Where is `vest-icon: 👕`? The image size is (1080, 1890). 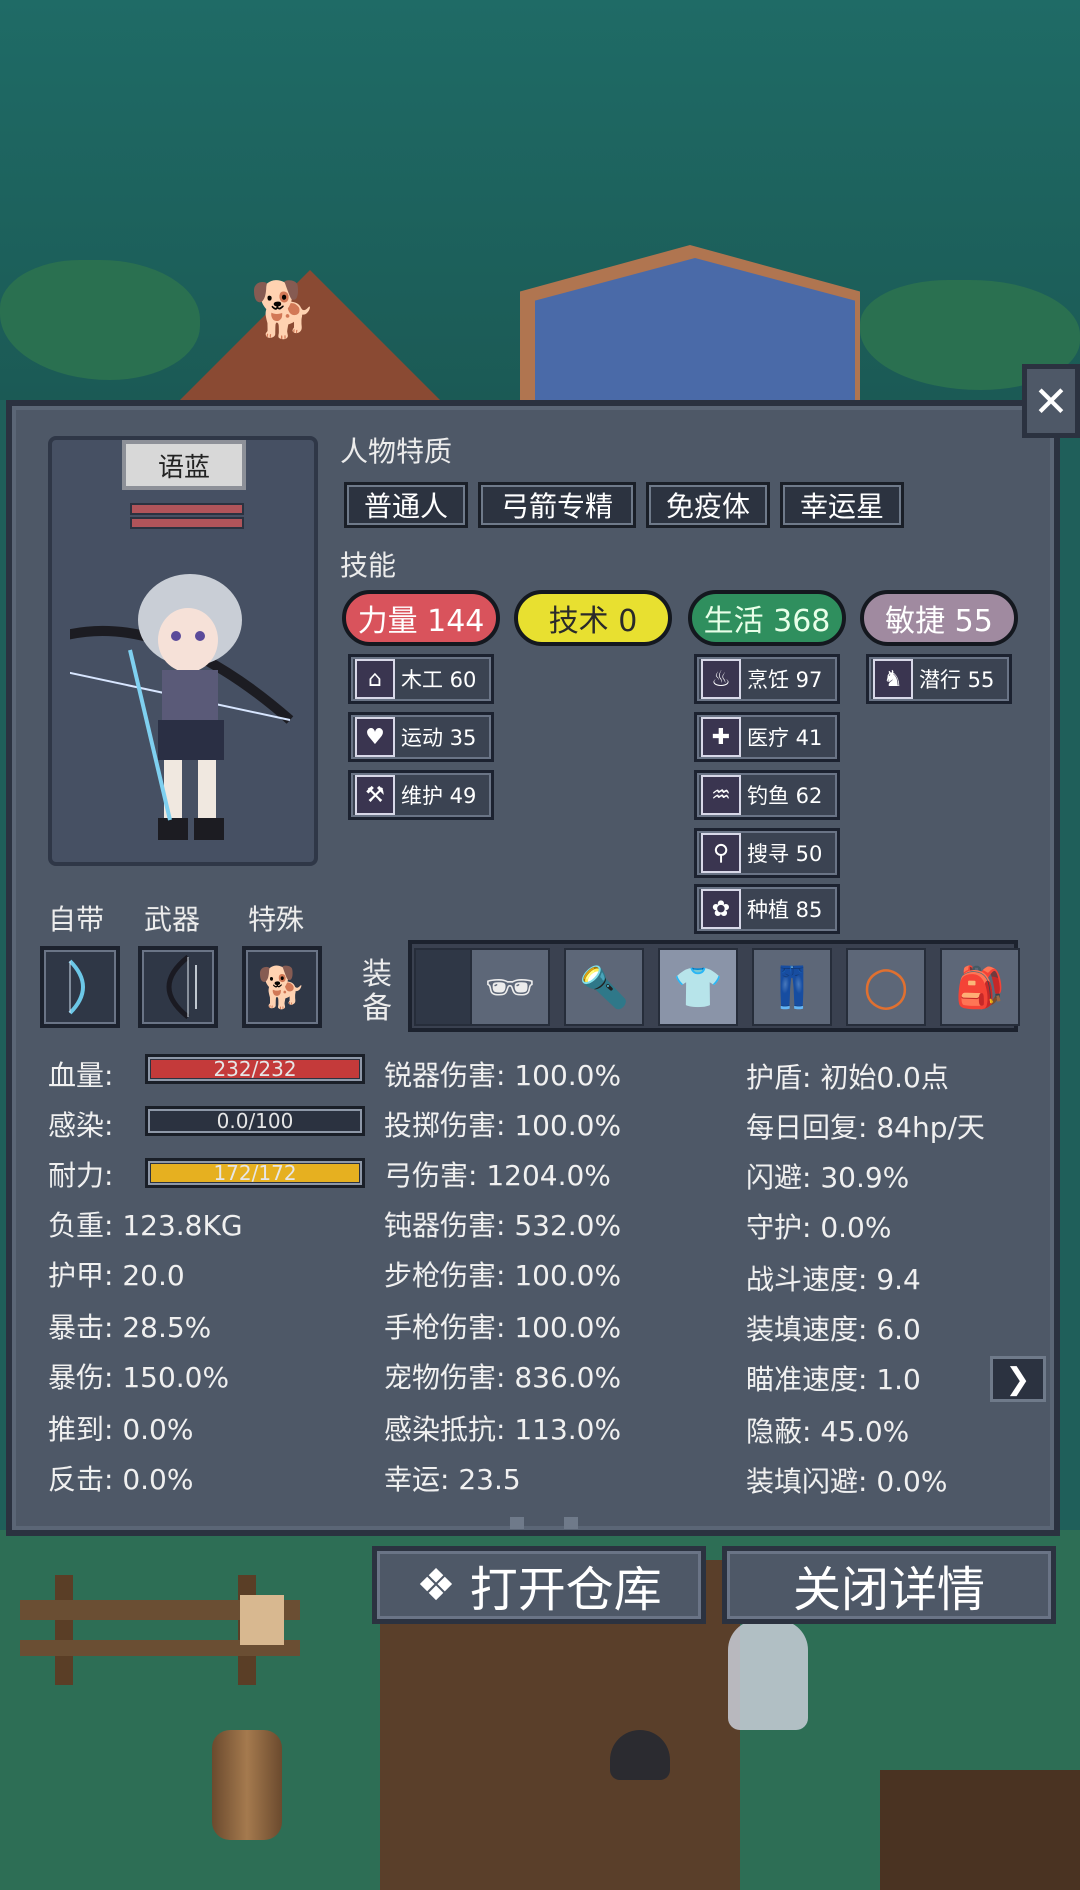
vest-icon: 👕 is located at coordinates (698, 987).